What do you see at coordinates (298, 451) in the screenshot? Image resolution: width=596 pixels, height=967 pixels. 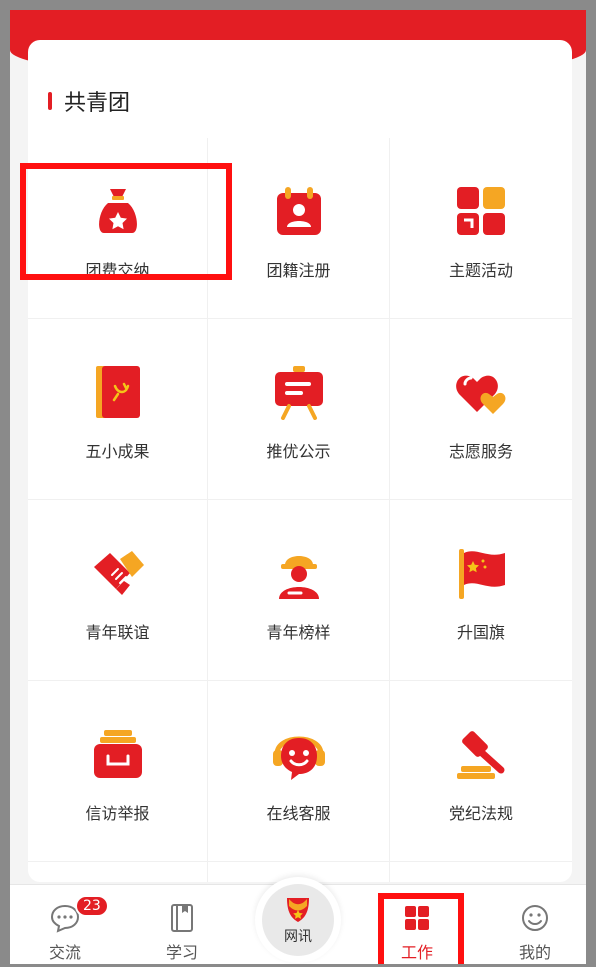 I see `grid-item-label: 推优公示` at bounding box center [298, 451].